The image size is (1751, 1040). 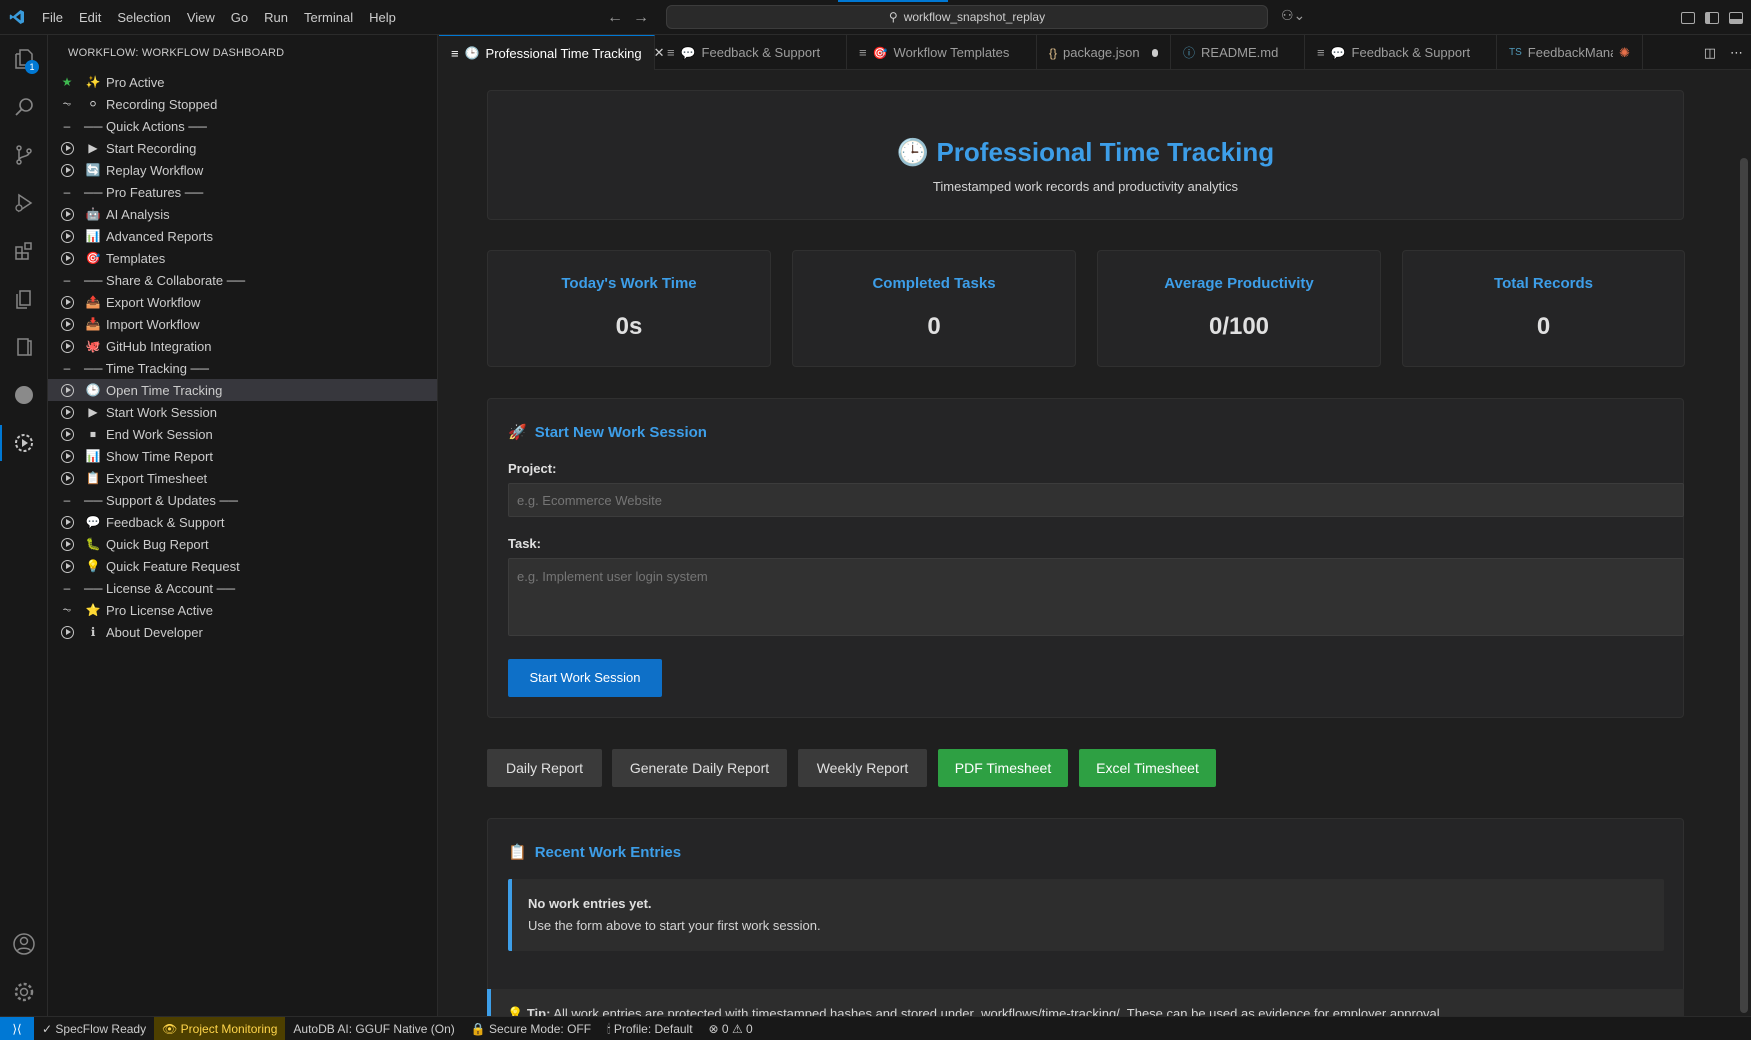 What do you see at coordinates (32, 67) in the screenshot?
I see `explorer-badge: 1` at bounding box center [32, 67].